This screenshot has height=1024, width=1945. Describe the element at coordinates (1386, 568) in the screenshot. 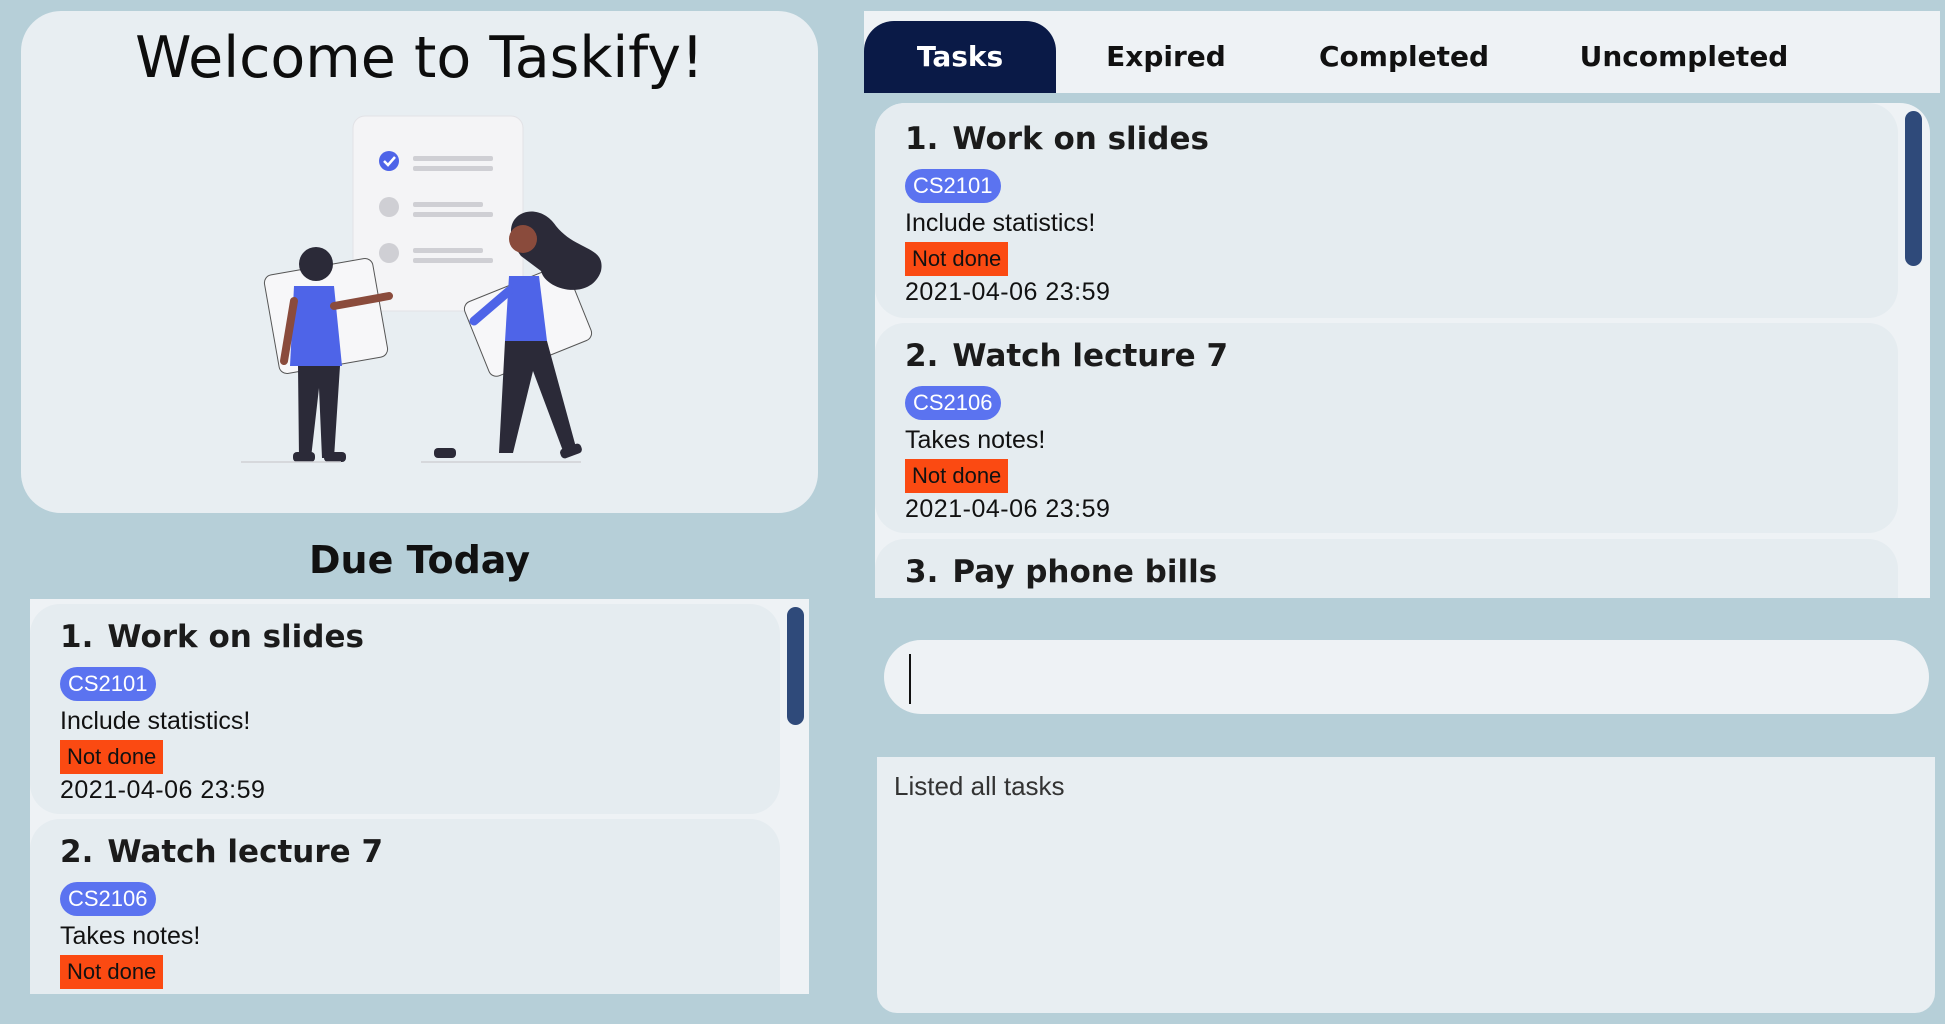

I see `list-item: 3. Pay phone bills` at that location.